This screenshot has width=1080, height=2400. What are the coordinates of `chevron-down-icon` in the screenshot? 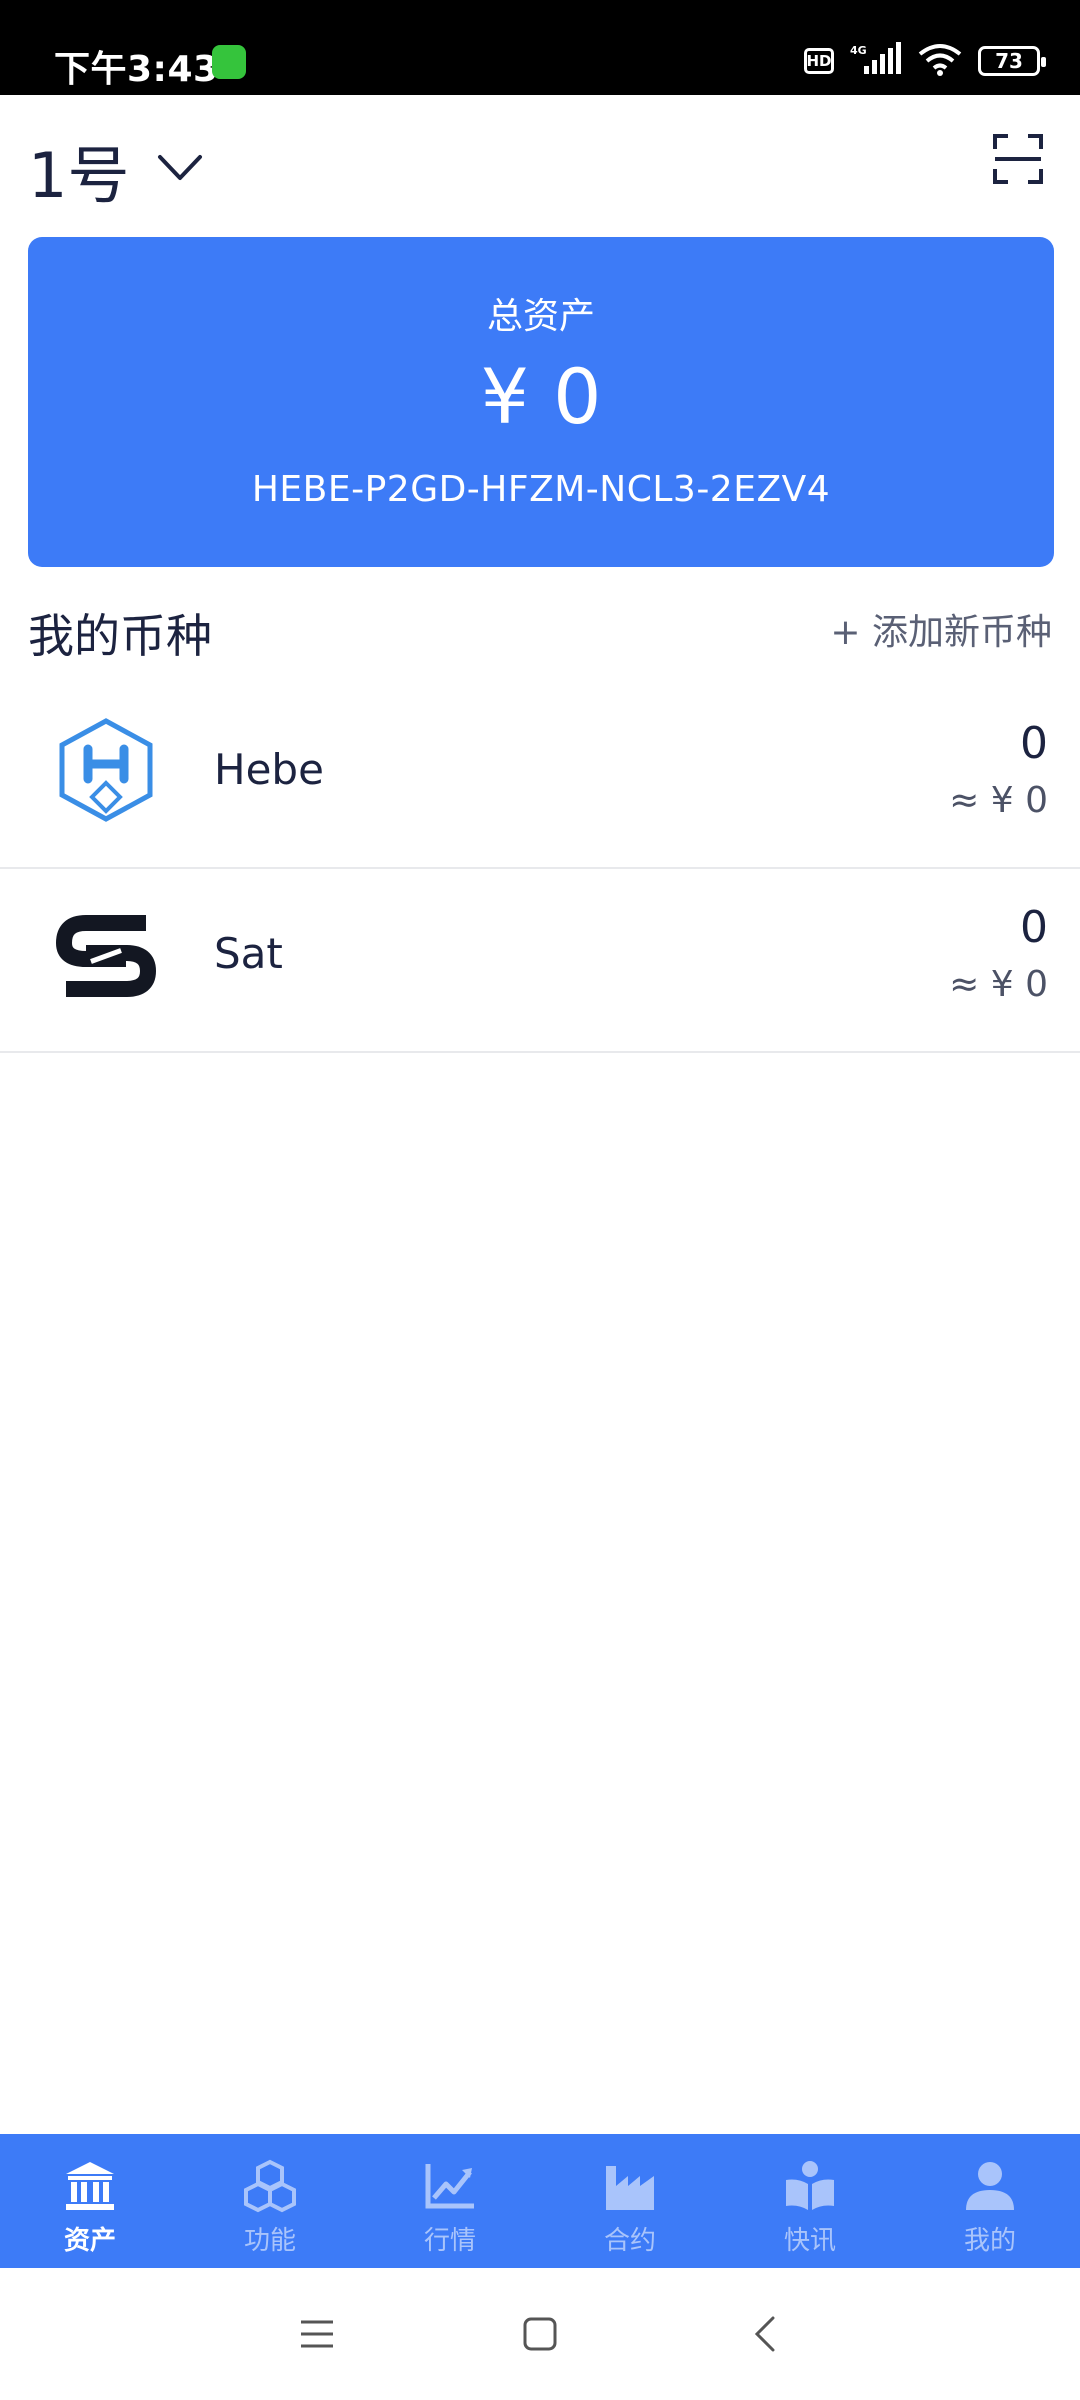 It's located at (180, 170).